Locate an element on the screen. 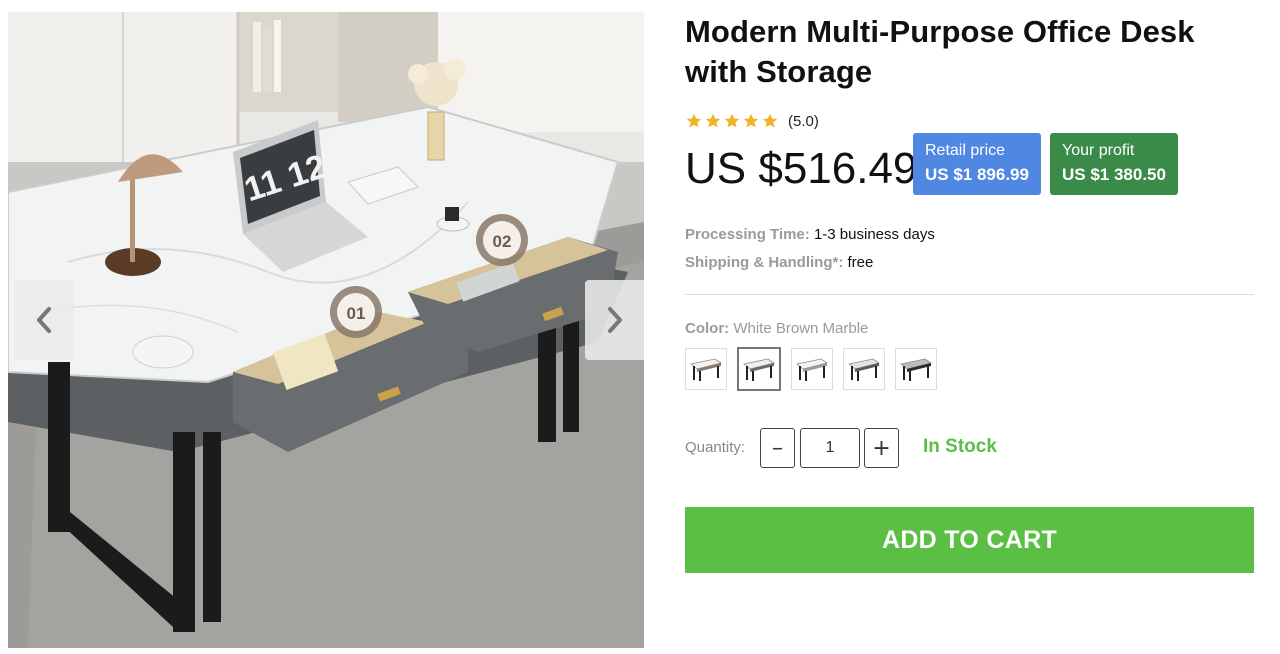  retail-price-badge: Retail price US $1 896.99 is located at coordinates (977, 164).